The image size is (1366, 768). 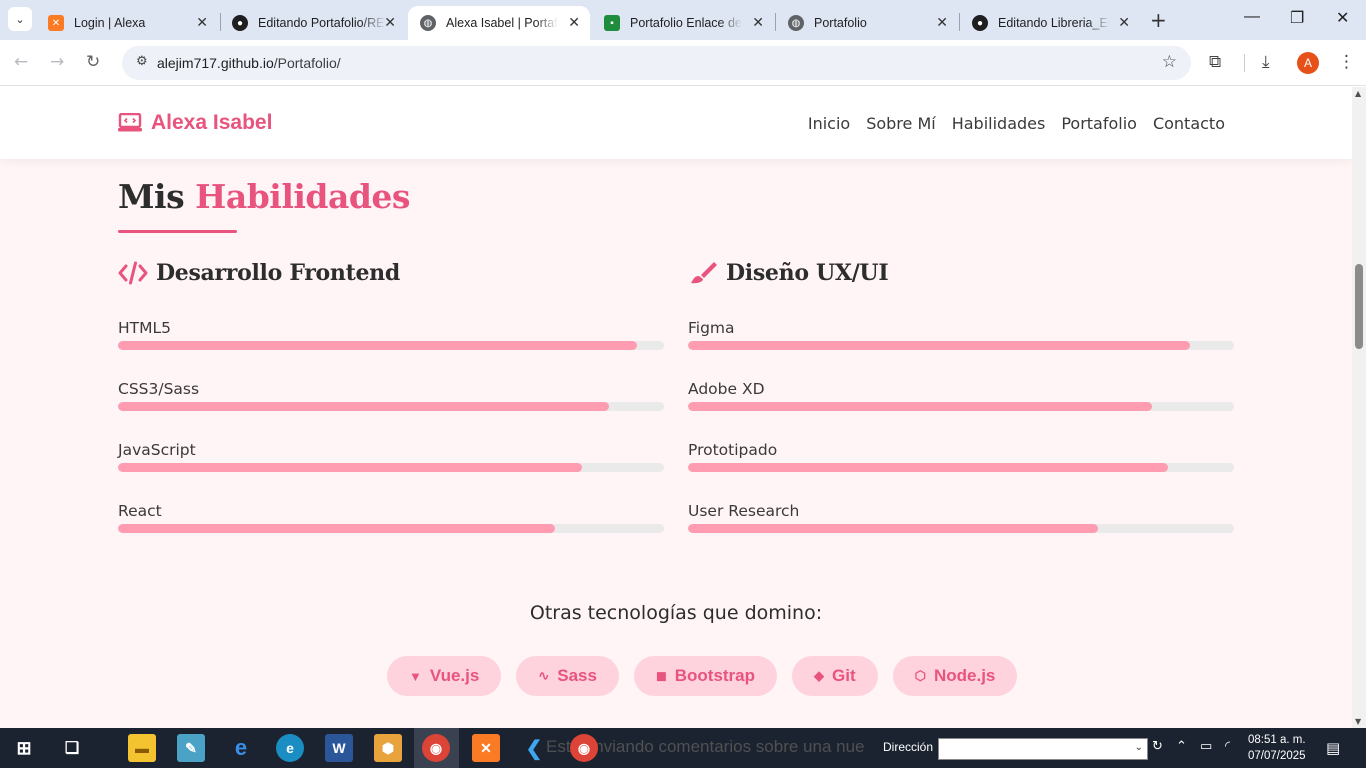 I want to click on tab-title: Alexa Isabel | Portafolio, so click(x=502, y=23).